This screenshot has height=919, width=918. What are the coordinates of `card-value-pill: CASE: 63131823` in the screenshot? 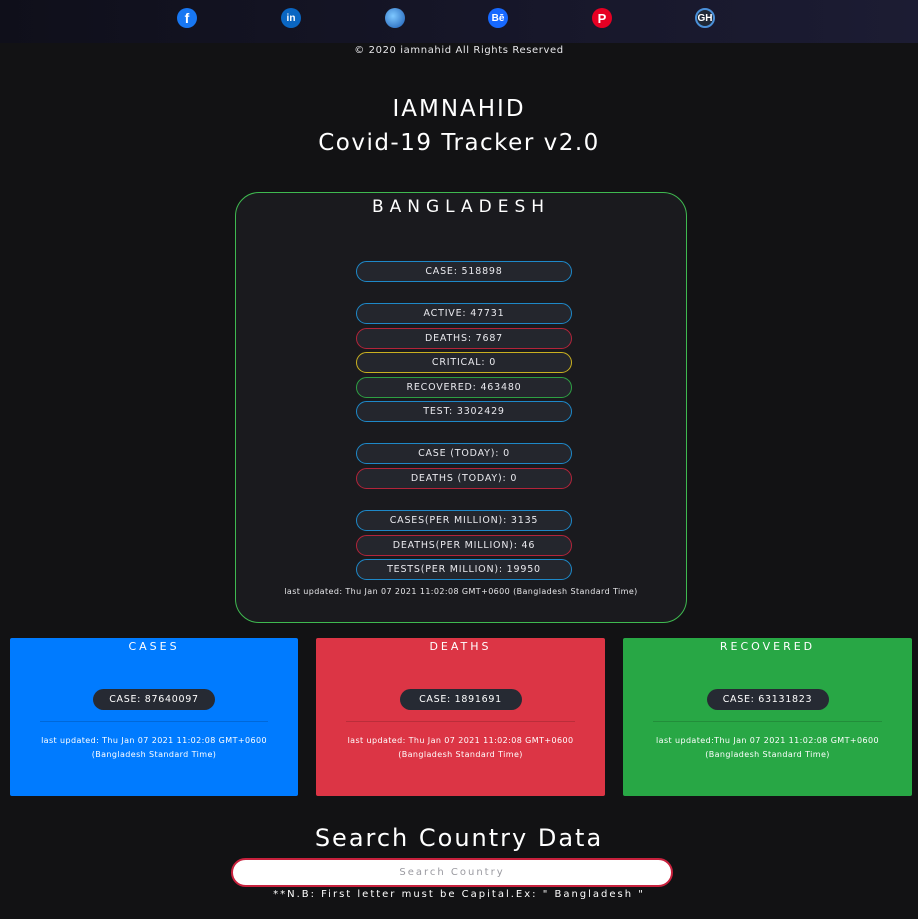 It's located at (767, 699).